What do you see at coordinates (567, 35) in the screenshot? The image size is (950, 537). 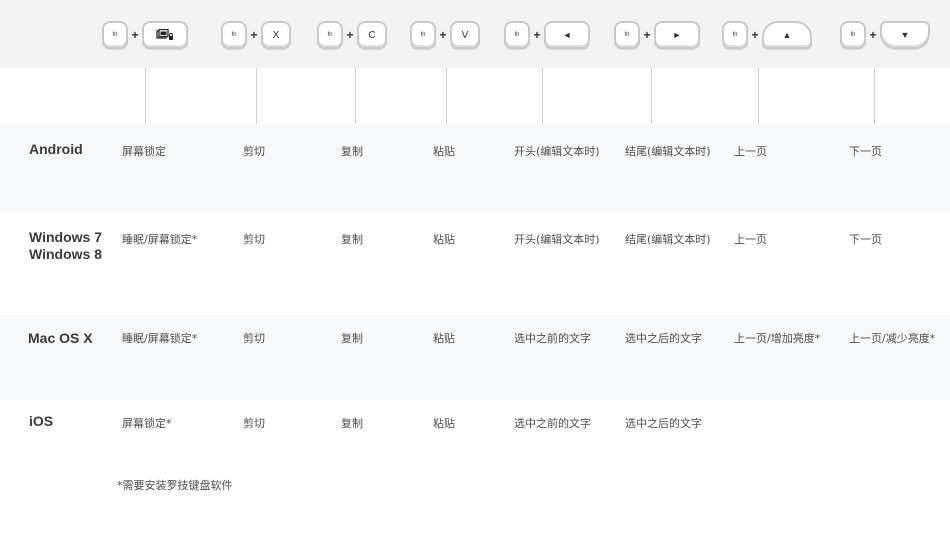 I see `left-arrow-key: ◄` at bounding box center [567, 35].